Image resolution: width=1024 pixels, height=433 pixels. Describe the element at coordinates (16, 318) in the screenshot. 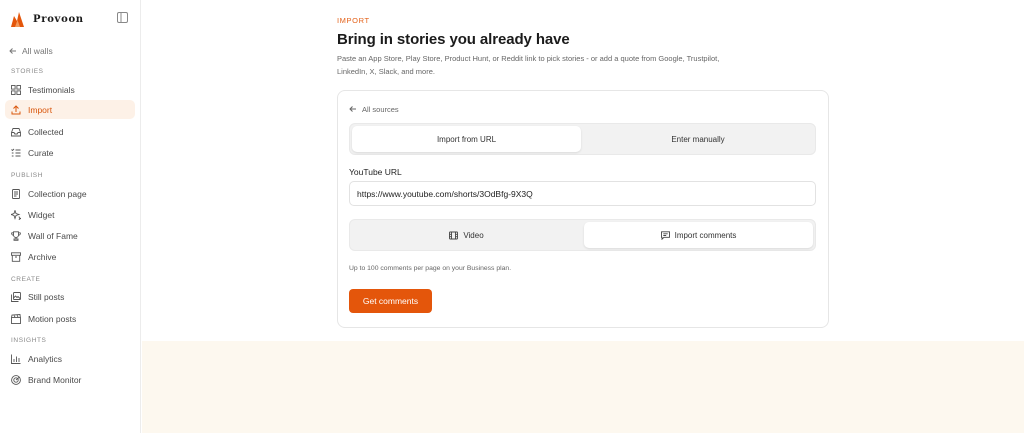

I see `clapperboard-icon` at that location.